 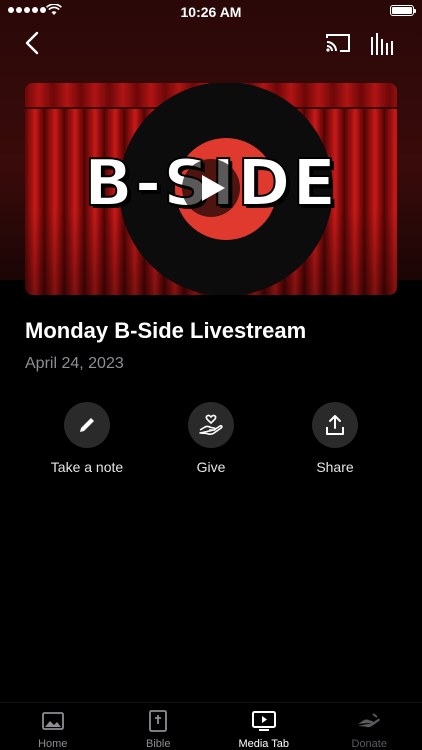 I want to click on equalizer-icon, so click(x=382, y=44).